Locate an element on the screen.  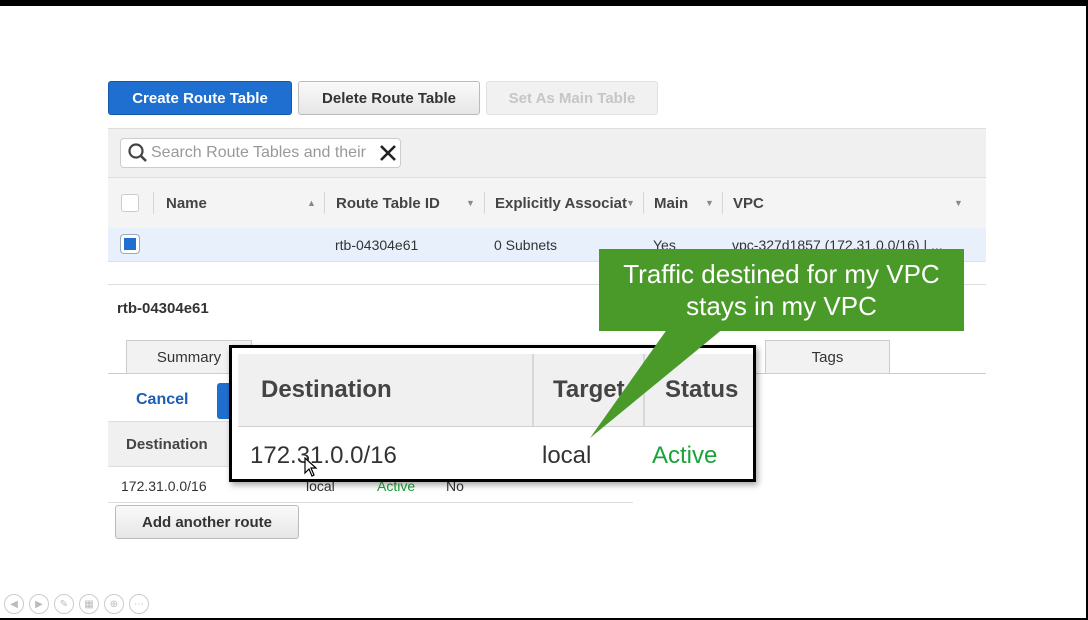
column-header-main: Main is located at coordinates (671, 203).